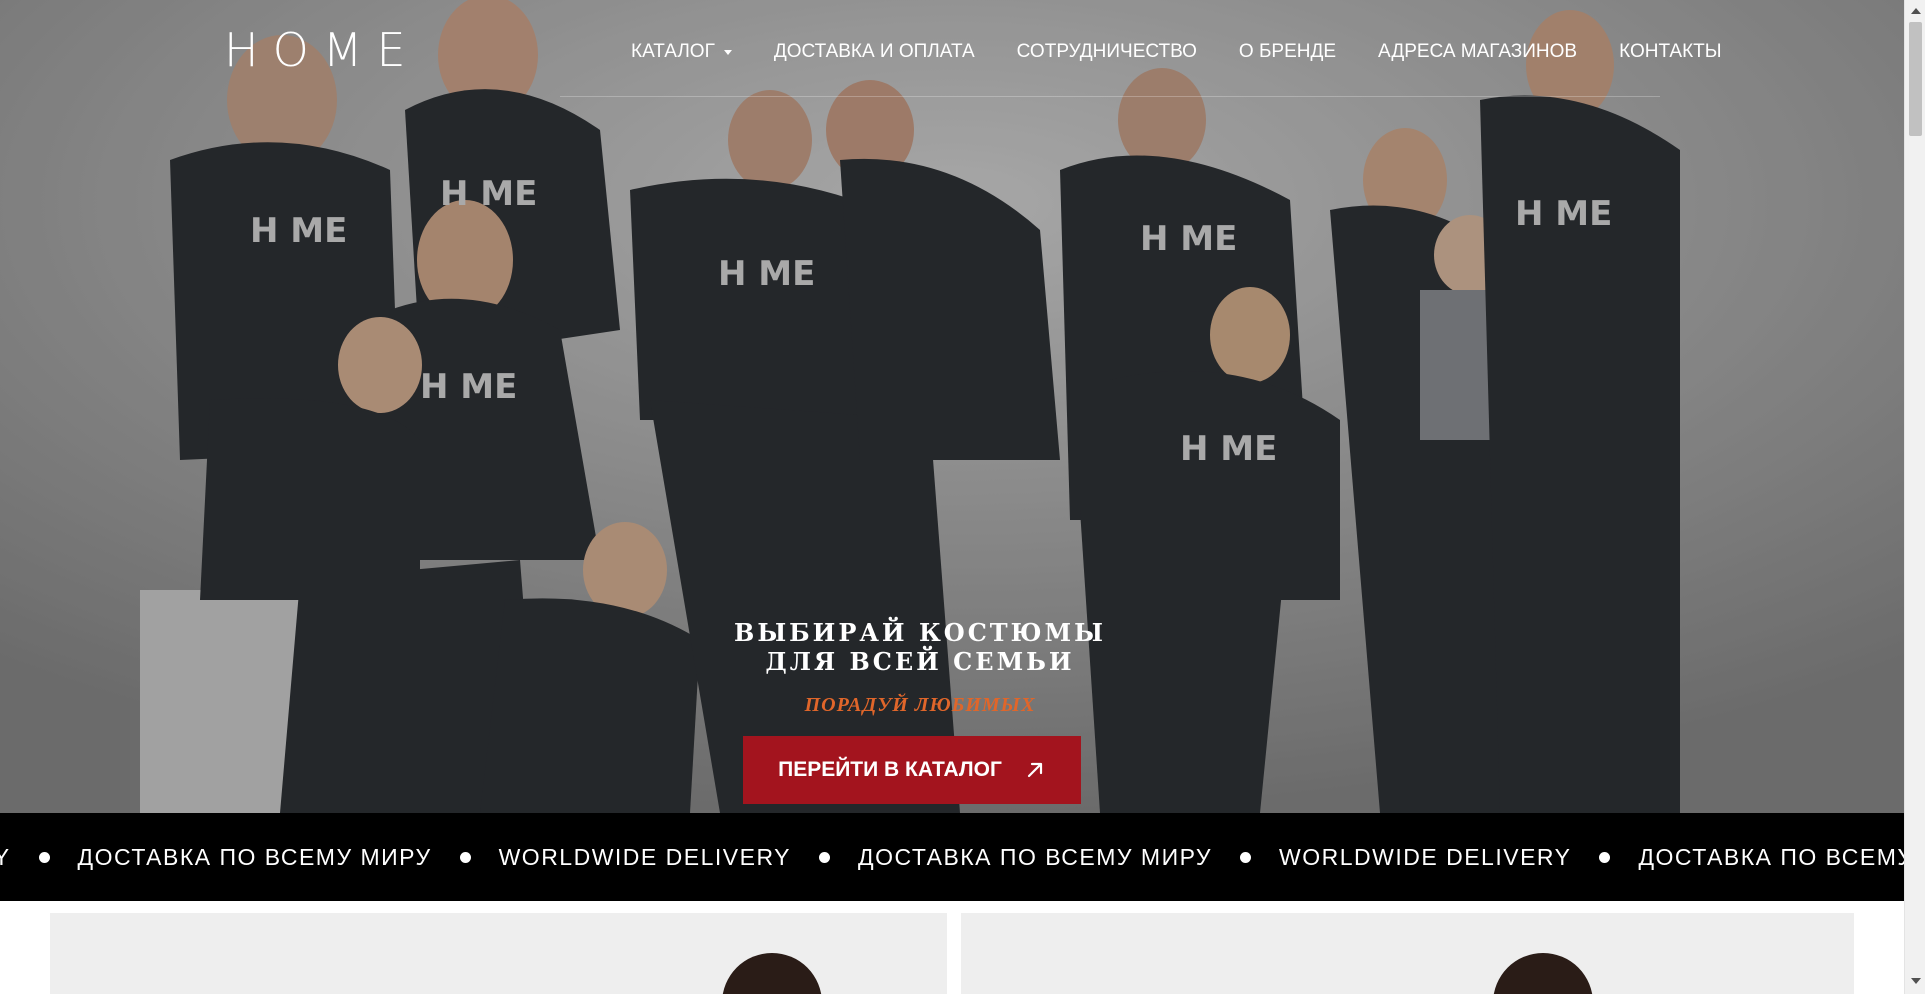 Image resolution: width=1925 pixels, height=994 pixels. Describe the element at coordinates (1915, 79) in the screenshot. I see `scrollbar-thumb` at that location.